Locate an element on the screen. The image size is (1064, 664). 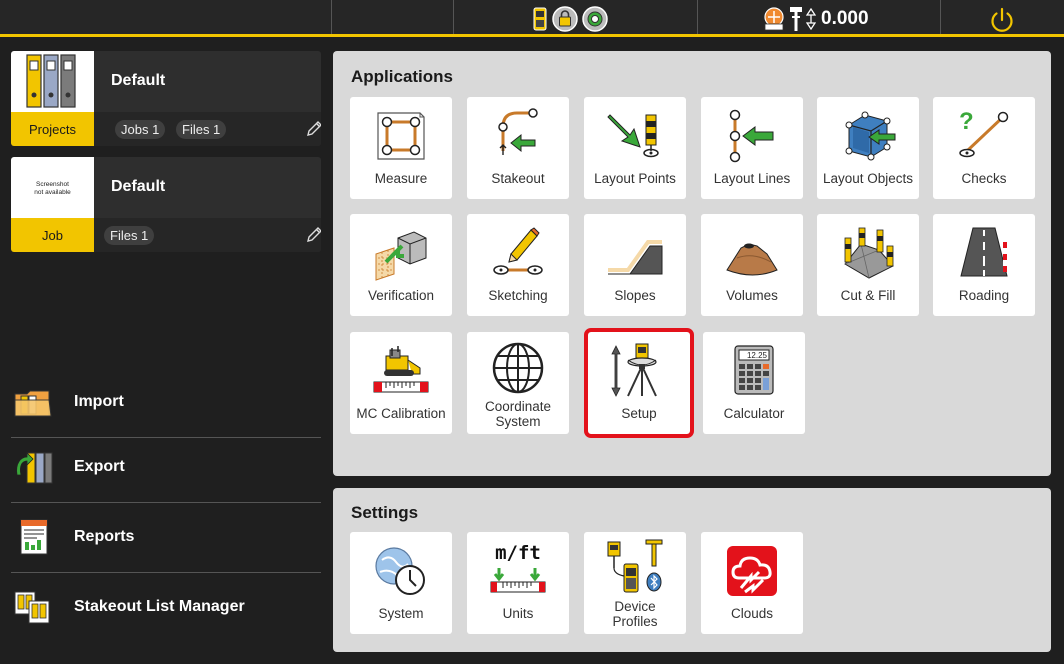
tile-system: System is located at coordinates (401, 583).